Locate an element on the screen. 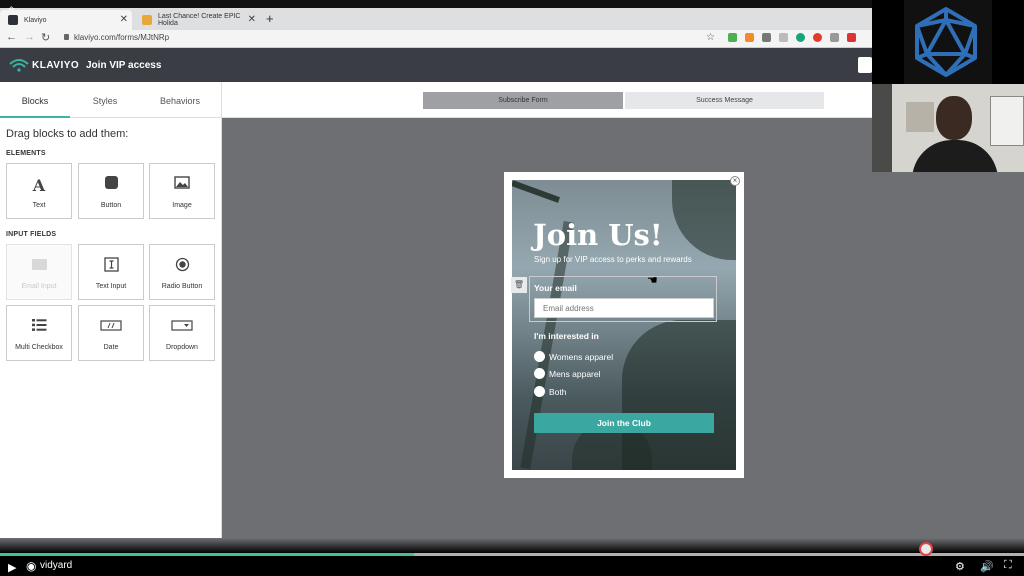 This screenshot has height=576, width=1024. video-controls-bar is located at coordinates (512, 557).